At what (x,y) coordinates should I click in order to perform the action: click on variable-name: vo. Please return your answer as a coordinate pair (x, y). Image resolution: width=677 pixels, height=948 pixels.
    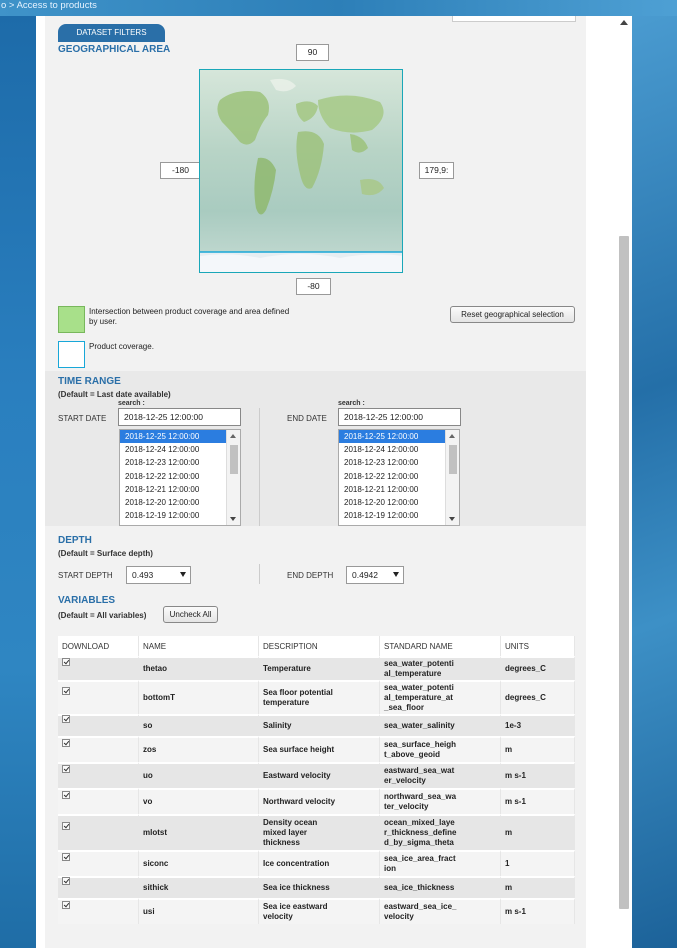
    Looking at the image, I should click on (199, 801).